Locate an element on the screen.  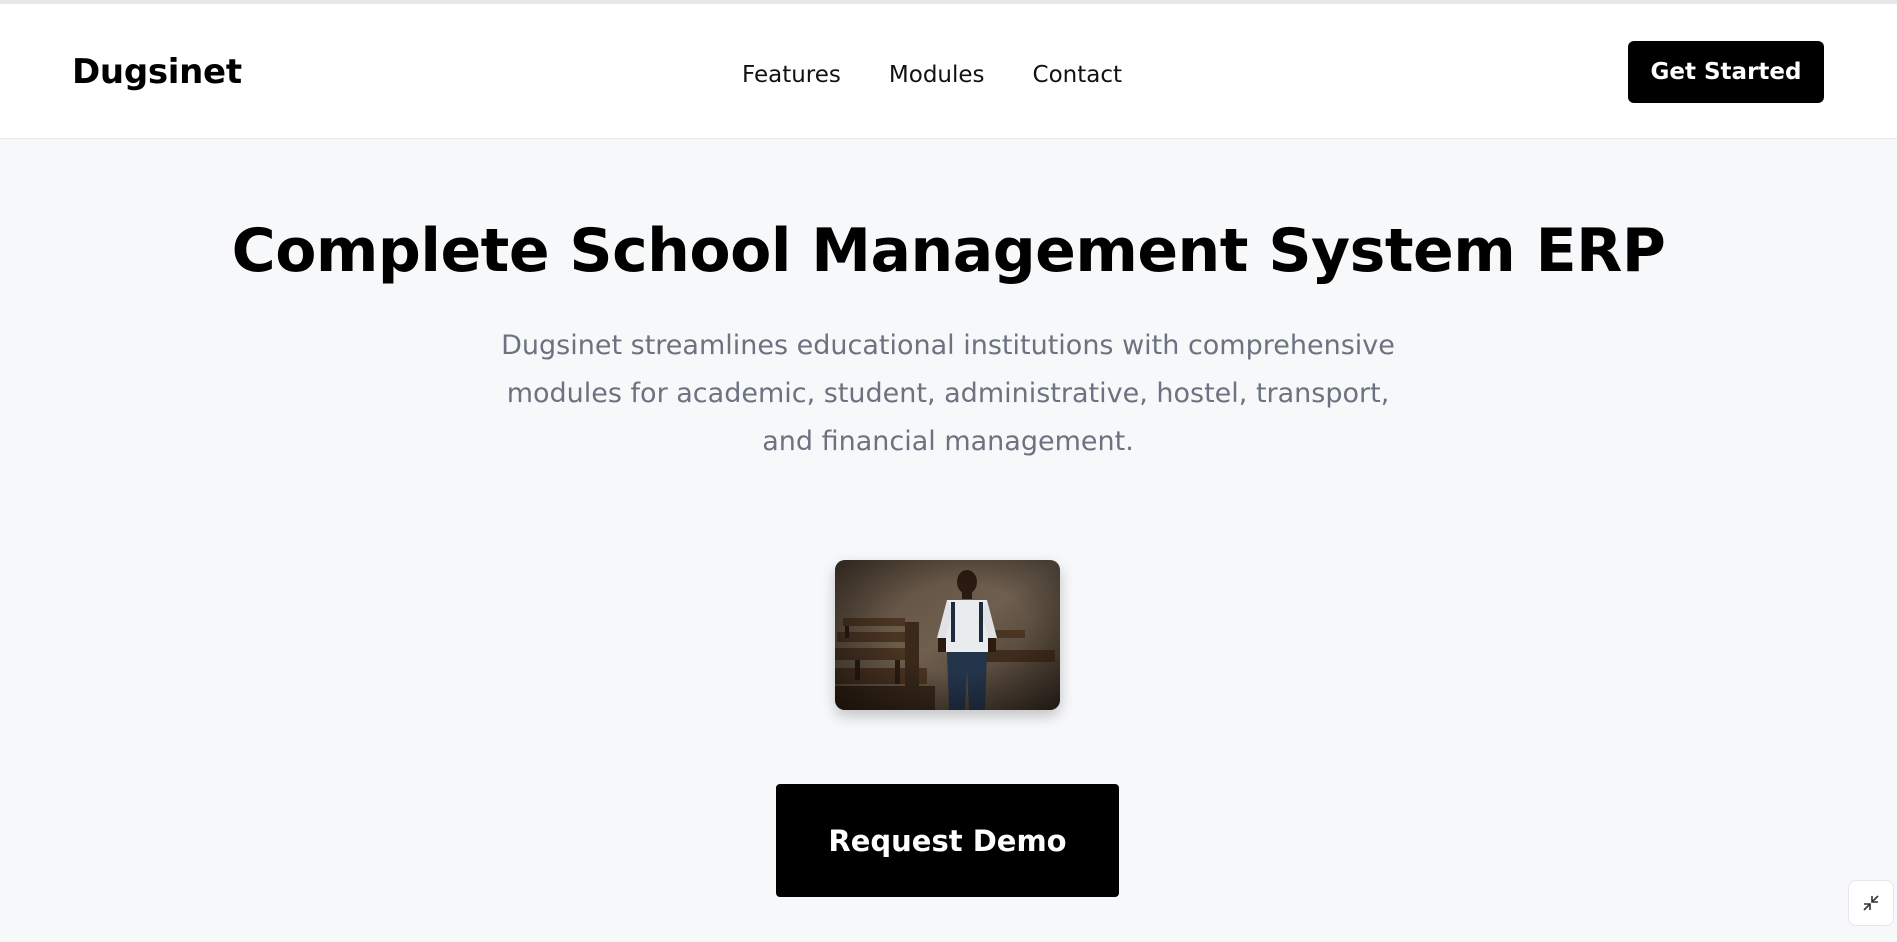
minimize-button is located at coordinates (1871, 903).